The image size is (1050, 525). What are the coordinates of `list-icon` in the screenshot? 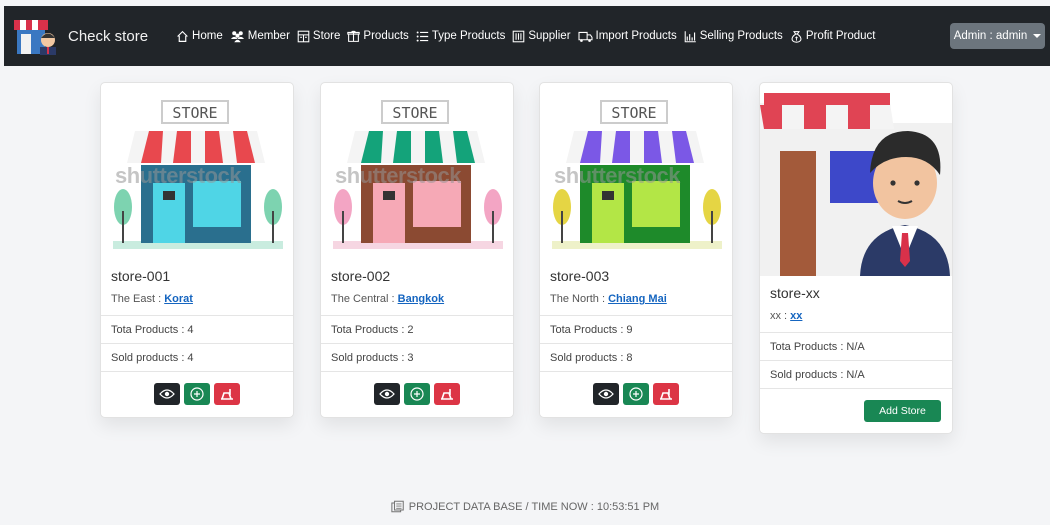 It's located at (422, 36).